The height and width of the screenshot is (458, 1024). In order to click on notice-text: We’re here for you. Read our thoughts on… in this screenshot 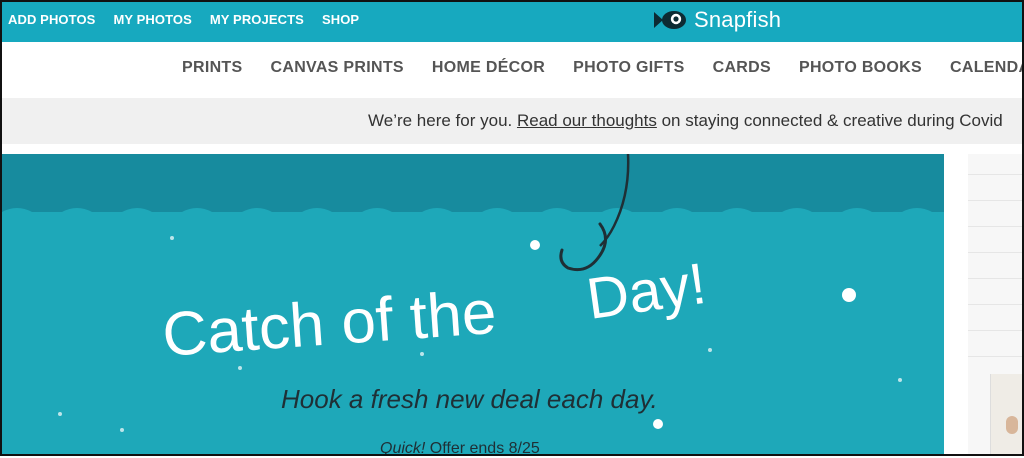, I will do `click(685, 121)`.